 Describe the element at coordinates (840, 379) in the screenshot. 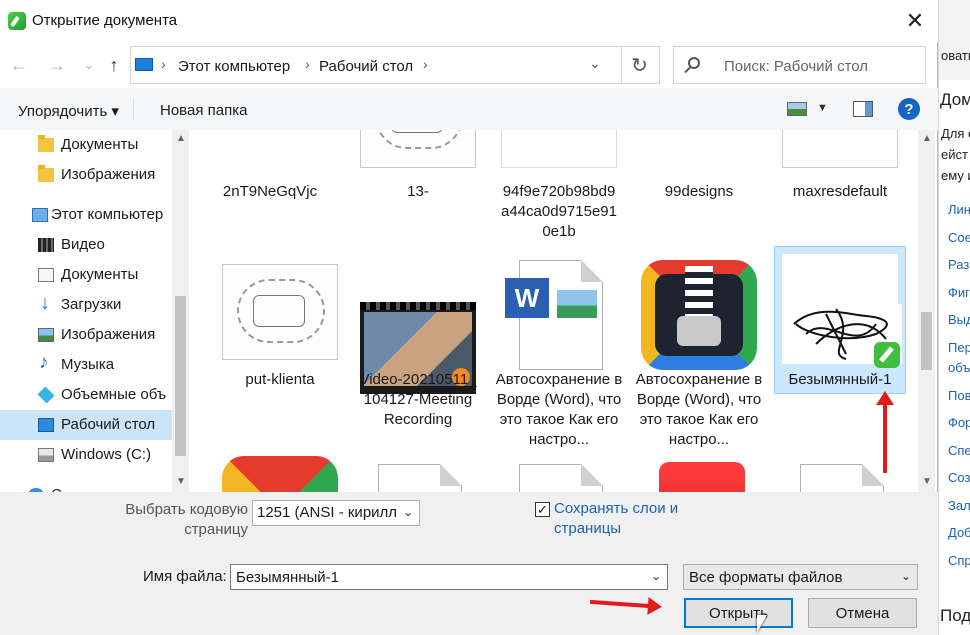

I see `file-name: Безымянный-1` at that location.